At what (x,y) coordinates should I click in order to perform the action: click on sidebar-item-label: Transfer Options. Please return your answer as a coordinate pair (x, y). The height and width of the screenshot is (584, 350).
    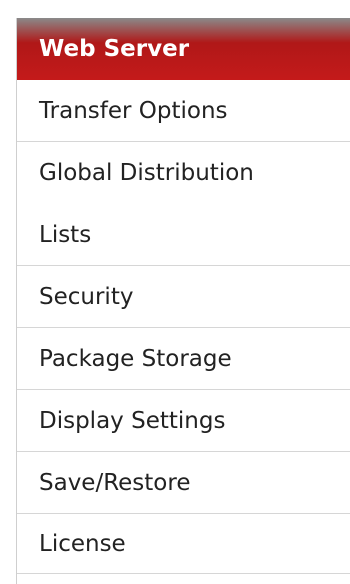
    Looking at the image, I should click on (133, 110).